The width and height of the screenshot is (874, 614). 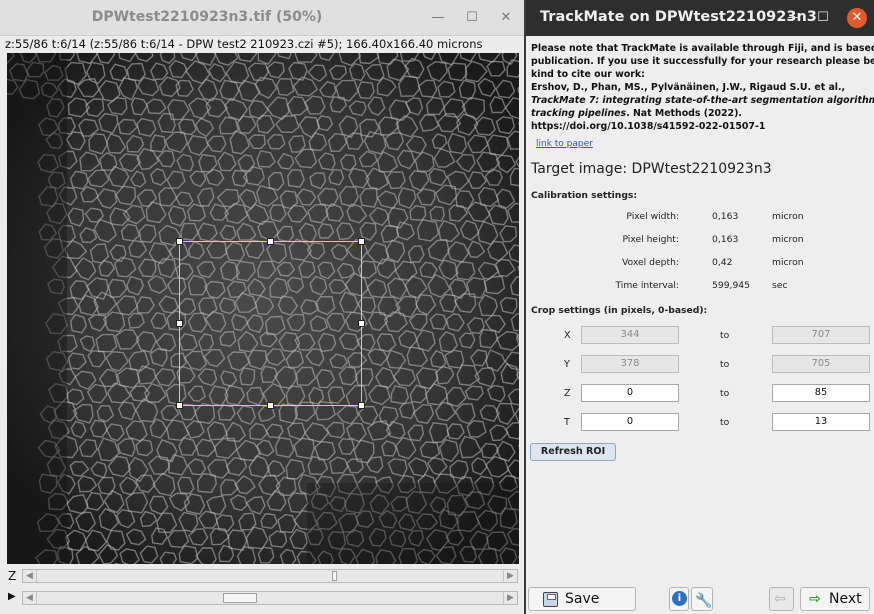 I want to click on calibration-label: Pixel height:, so click(x=650, y=239).